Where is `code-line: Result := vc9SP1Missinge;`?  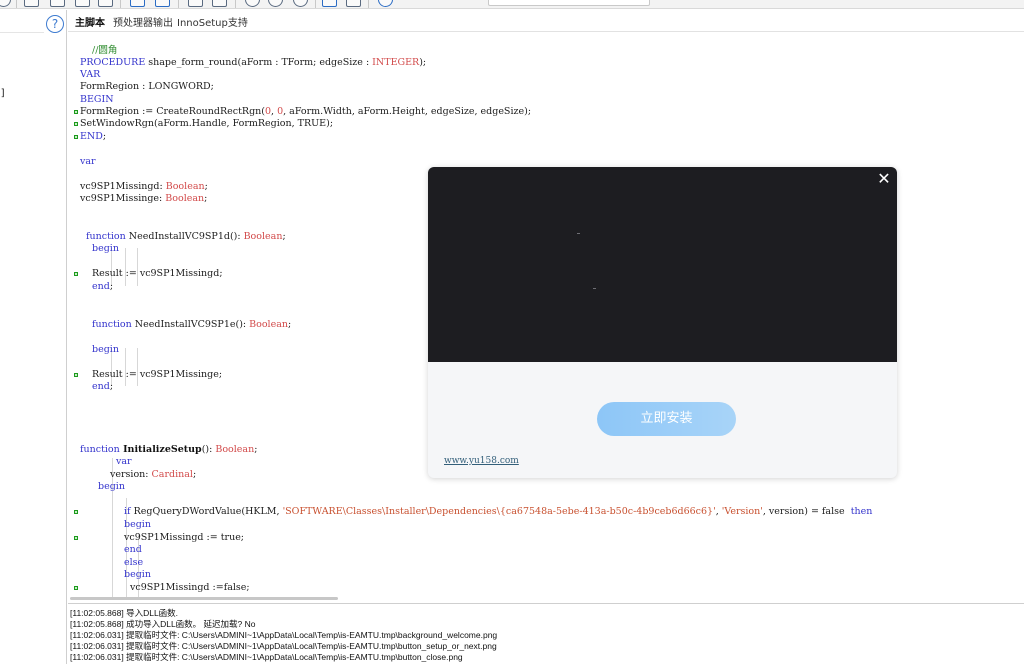 code-line: Result := vc9SP1Missinge; is located at coordinates (157, 375).